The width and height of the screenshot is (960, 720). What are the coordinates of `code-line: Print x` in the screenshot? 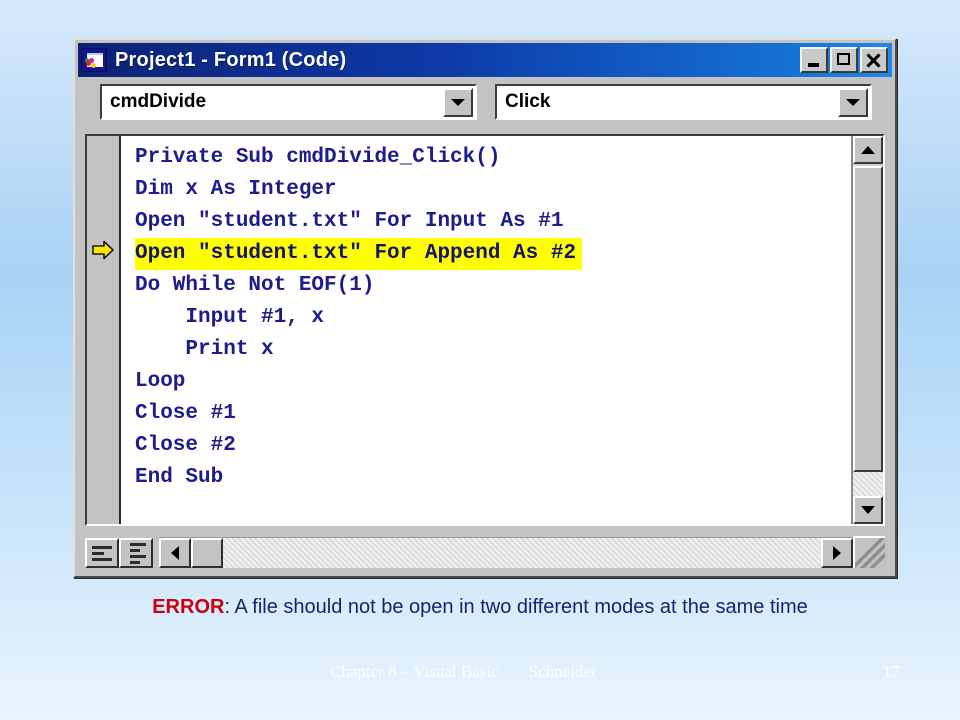 It's located at (204, 349).